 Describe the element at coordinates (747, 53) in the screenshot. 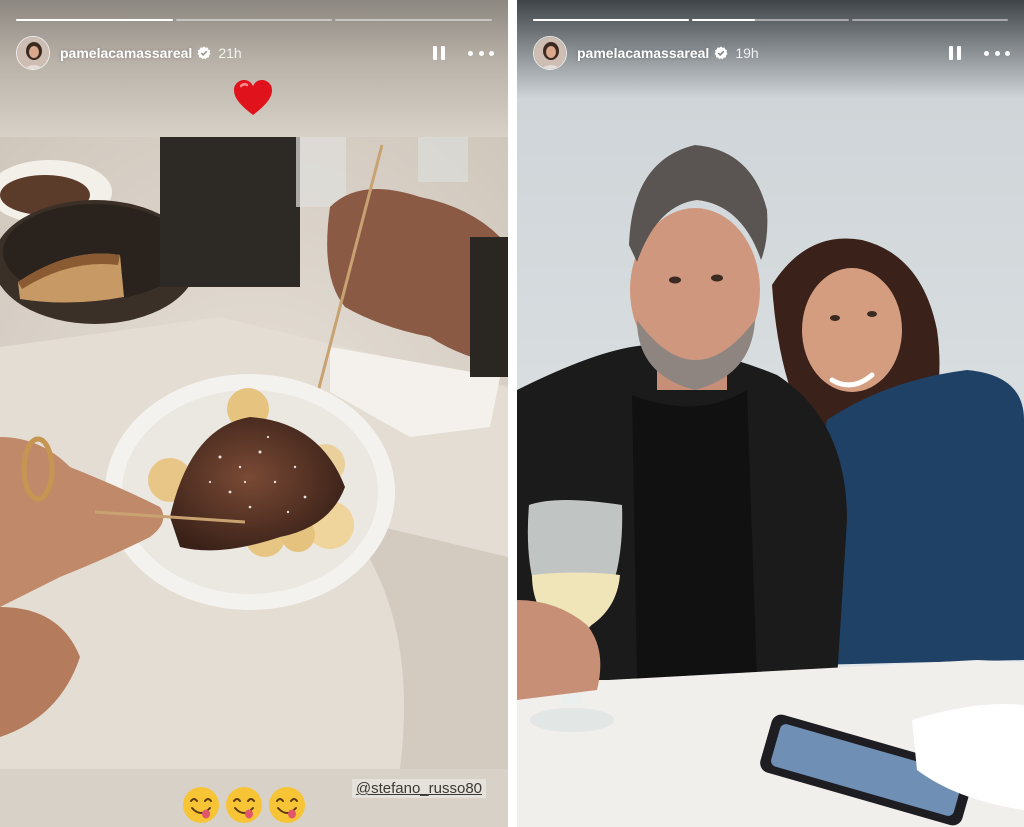

I see `story-time: 19h` at that location.